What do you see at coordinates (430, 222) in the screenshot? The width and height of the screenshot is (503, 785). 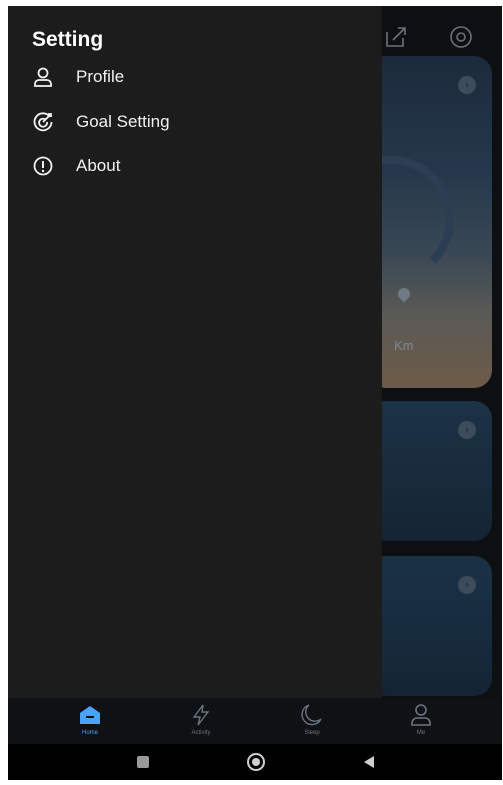 I see `distance-card: › Km` at bounding box center [430, 222].